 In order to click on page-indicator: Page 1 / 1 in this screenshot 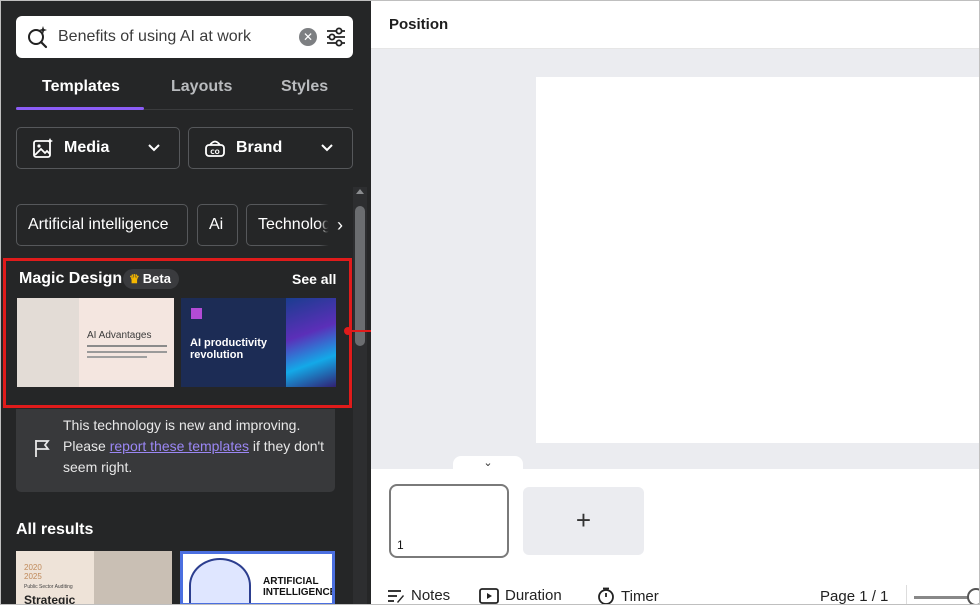, I will do `click(854, 596)`.